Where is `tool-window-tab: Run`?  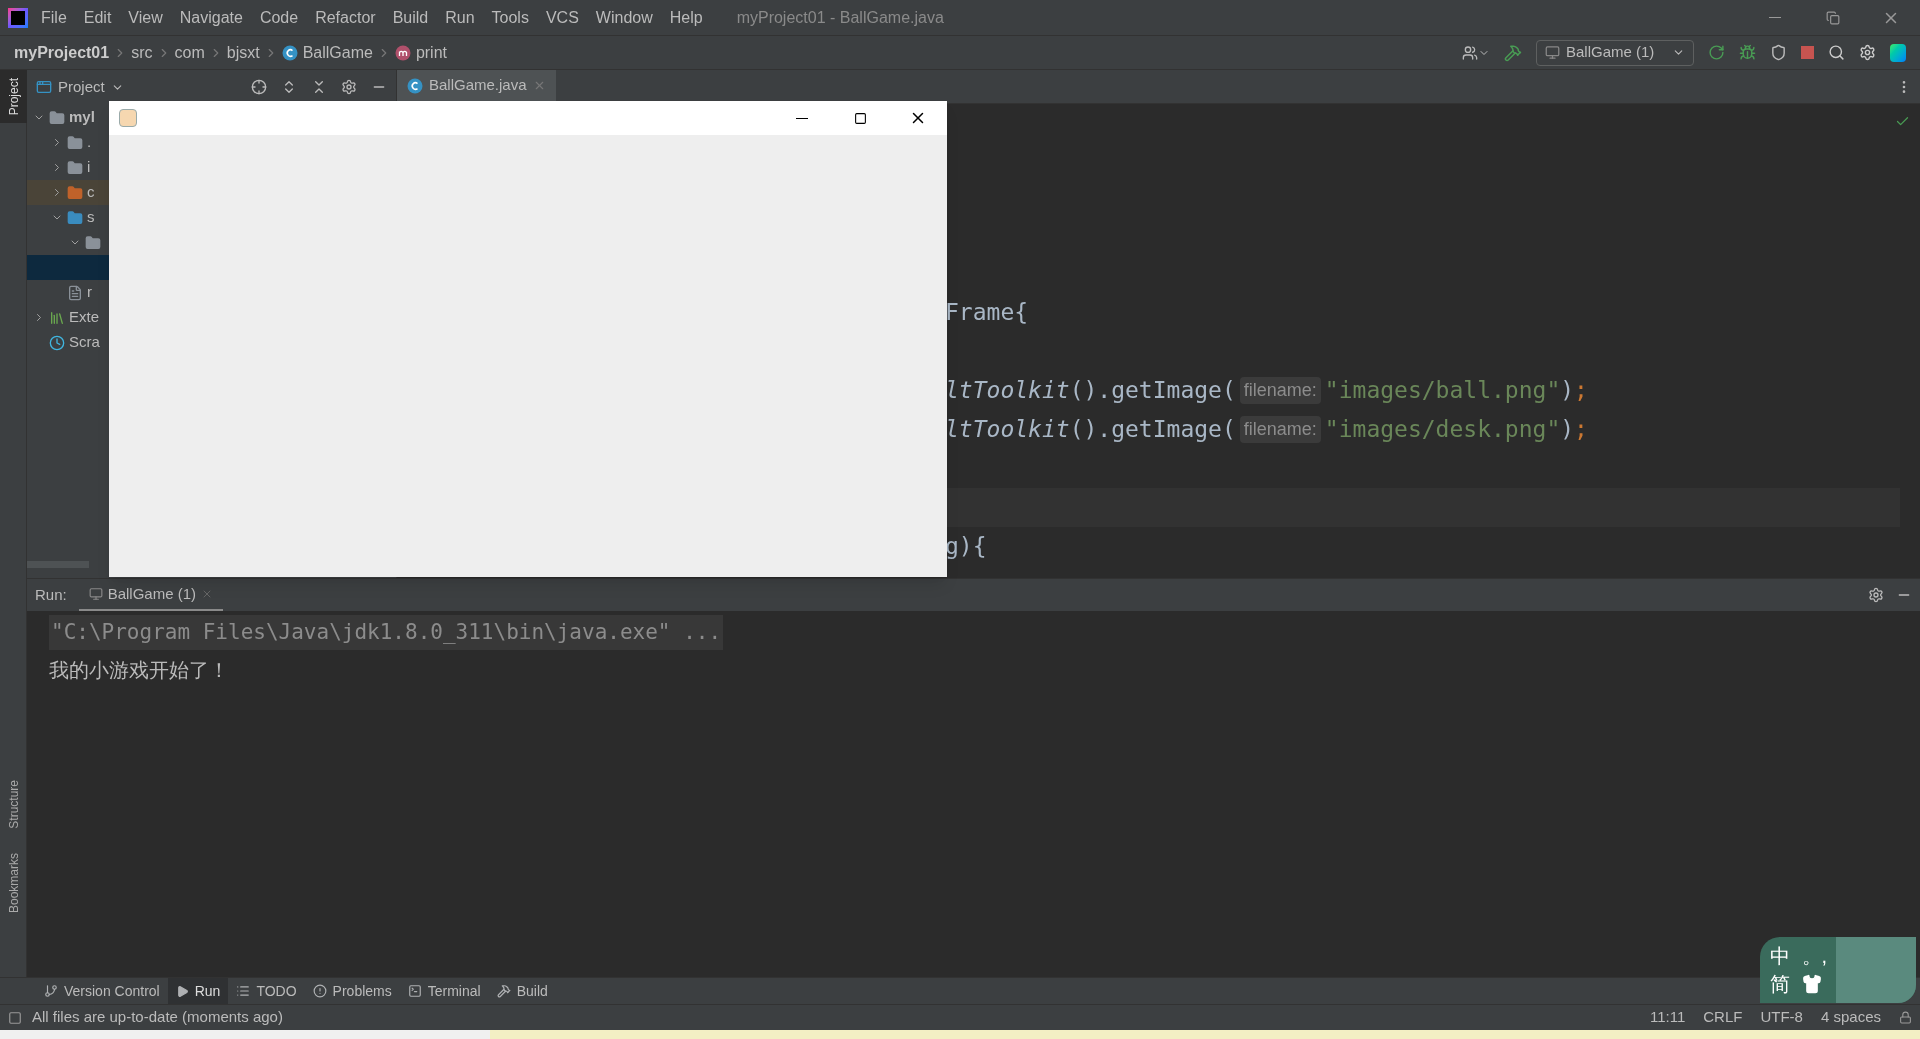 tool-window-tab: Run is located at coordinates (198, 991).